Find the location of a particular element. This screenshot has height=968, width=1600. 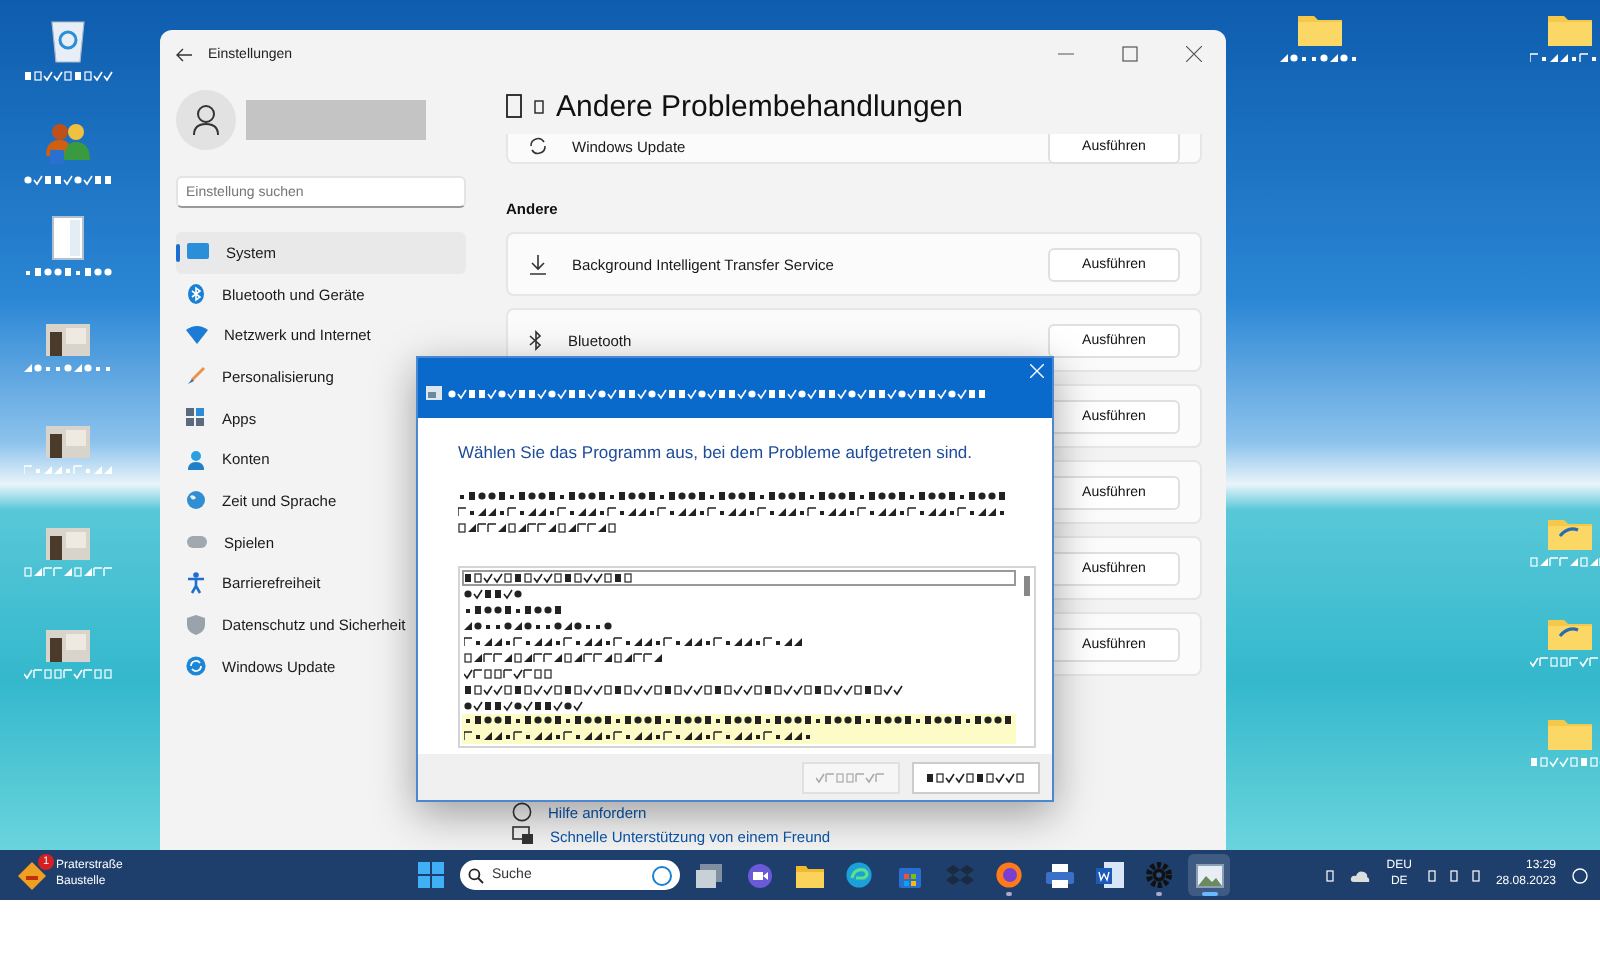

cloud-icon is located at coordinates (1360, 875).